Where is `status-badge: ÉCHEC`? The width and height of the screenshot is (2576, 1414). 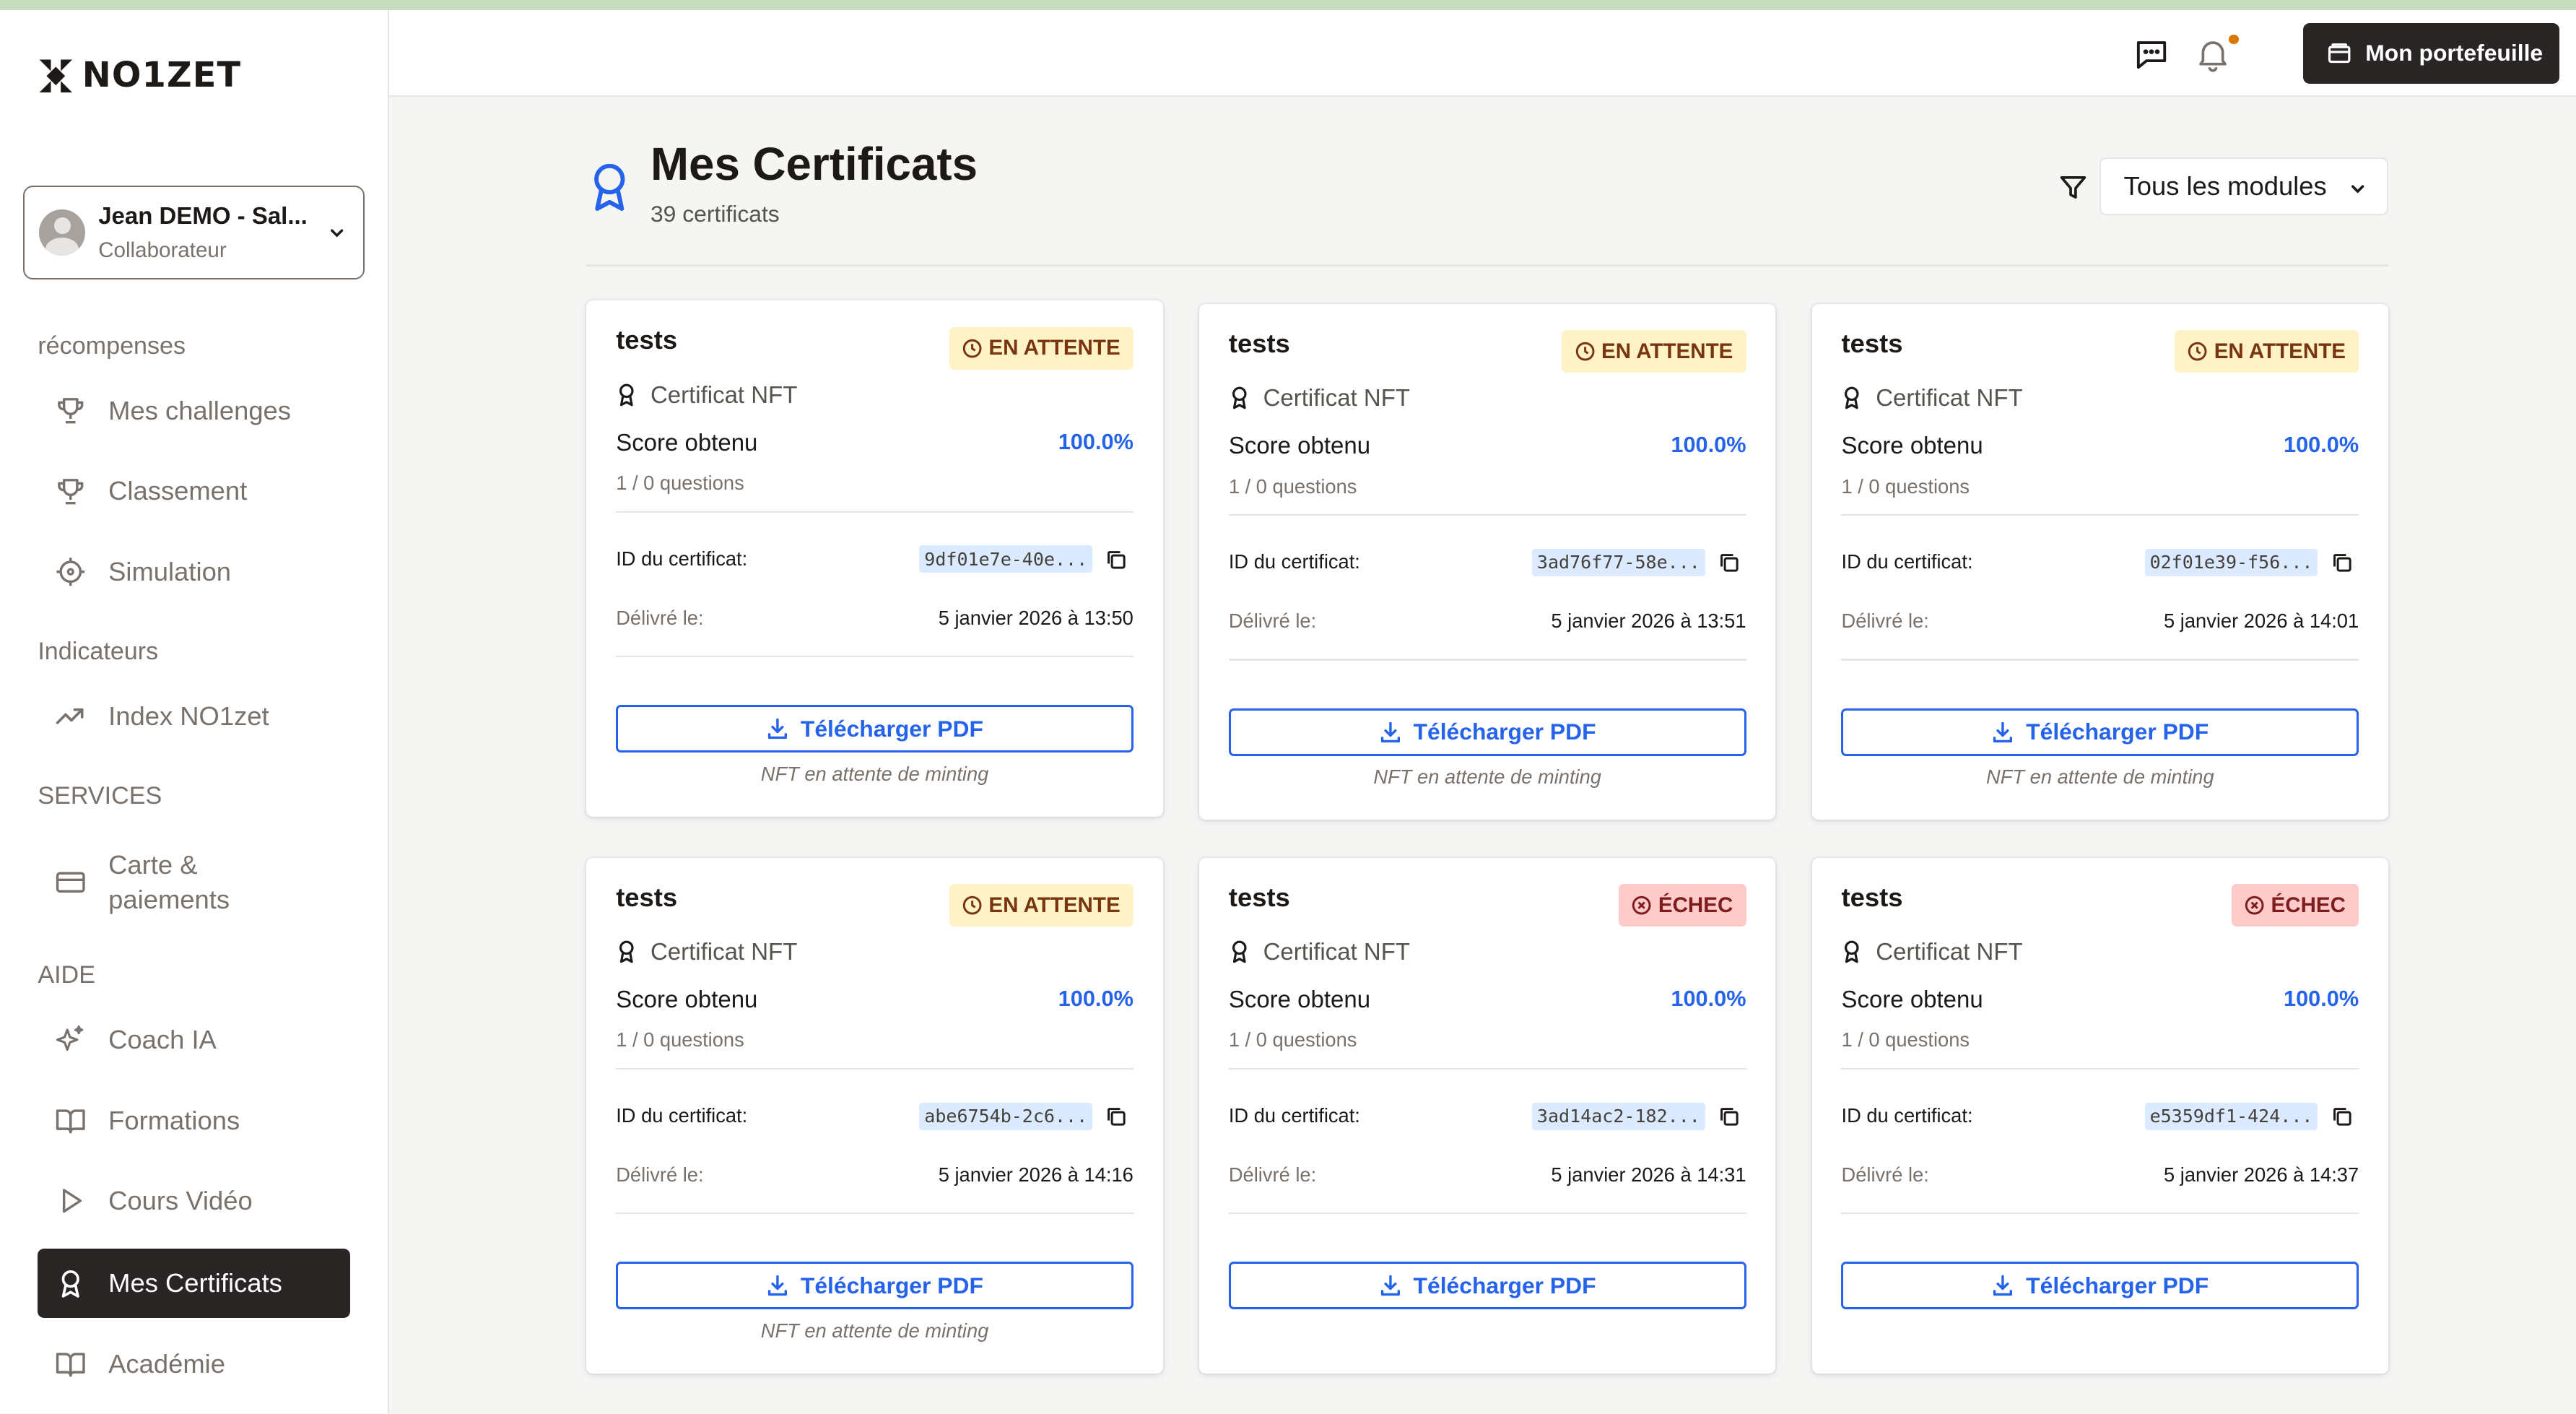
status-badge: ÉCHEC is located at coordinates (1683, 905).